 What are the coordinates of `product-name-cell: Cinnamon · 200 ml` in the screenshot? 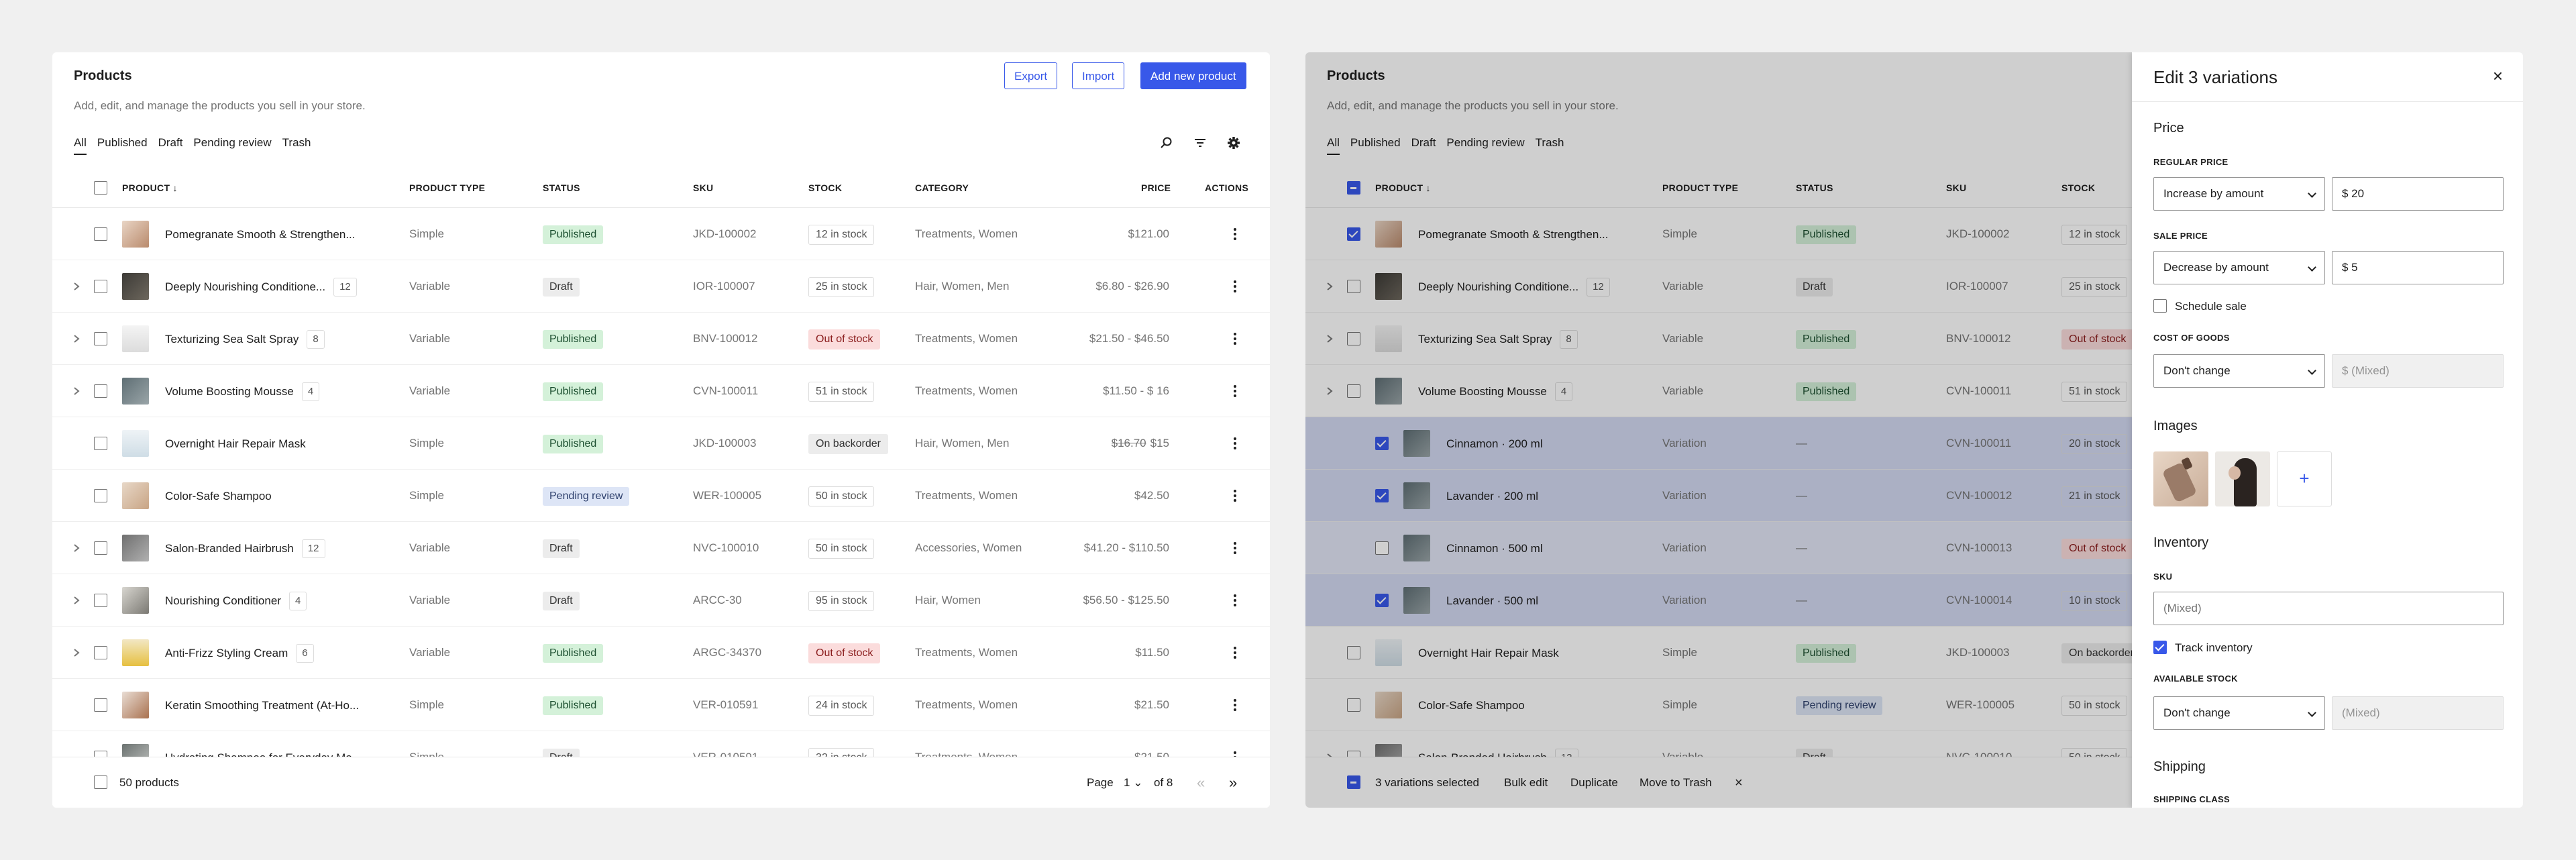 It's located at (1494, 443).